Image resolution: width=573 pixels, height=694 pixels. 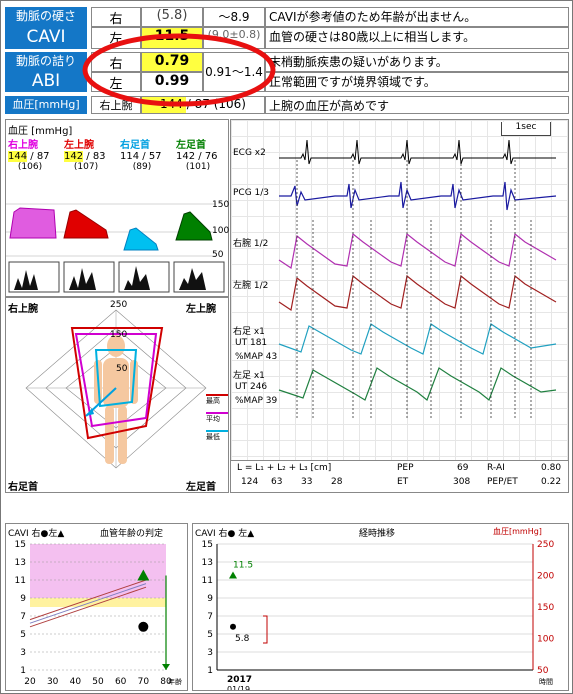 What do you see at coordinates (203, 154) in the screenshot?
I see `bp-column: 左足首 142 / 76 (101)` at bounding box center [203, 154].